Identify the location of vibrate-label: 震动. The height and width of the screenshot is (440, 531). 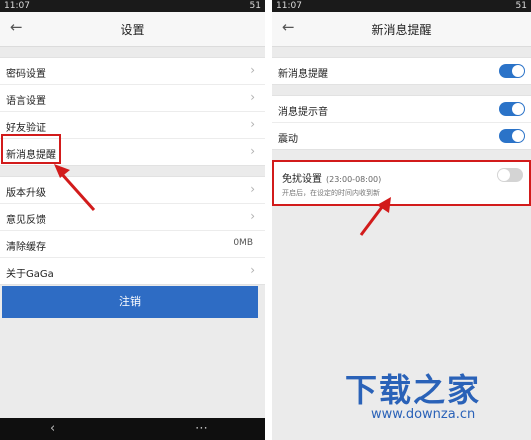
(288, 139).